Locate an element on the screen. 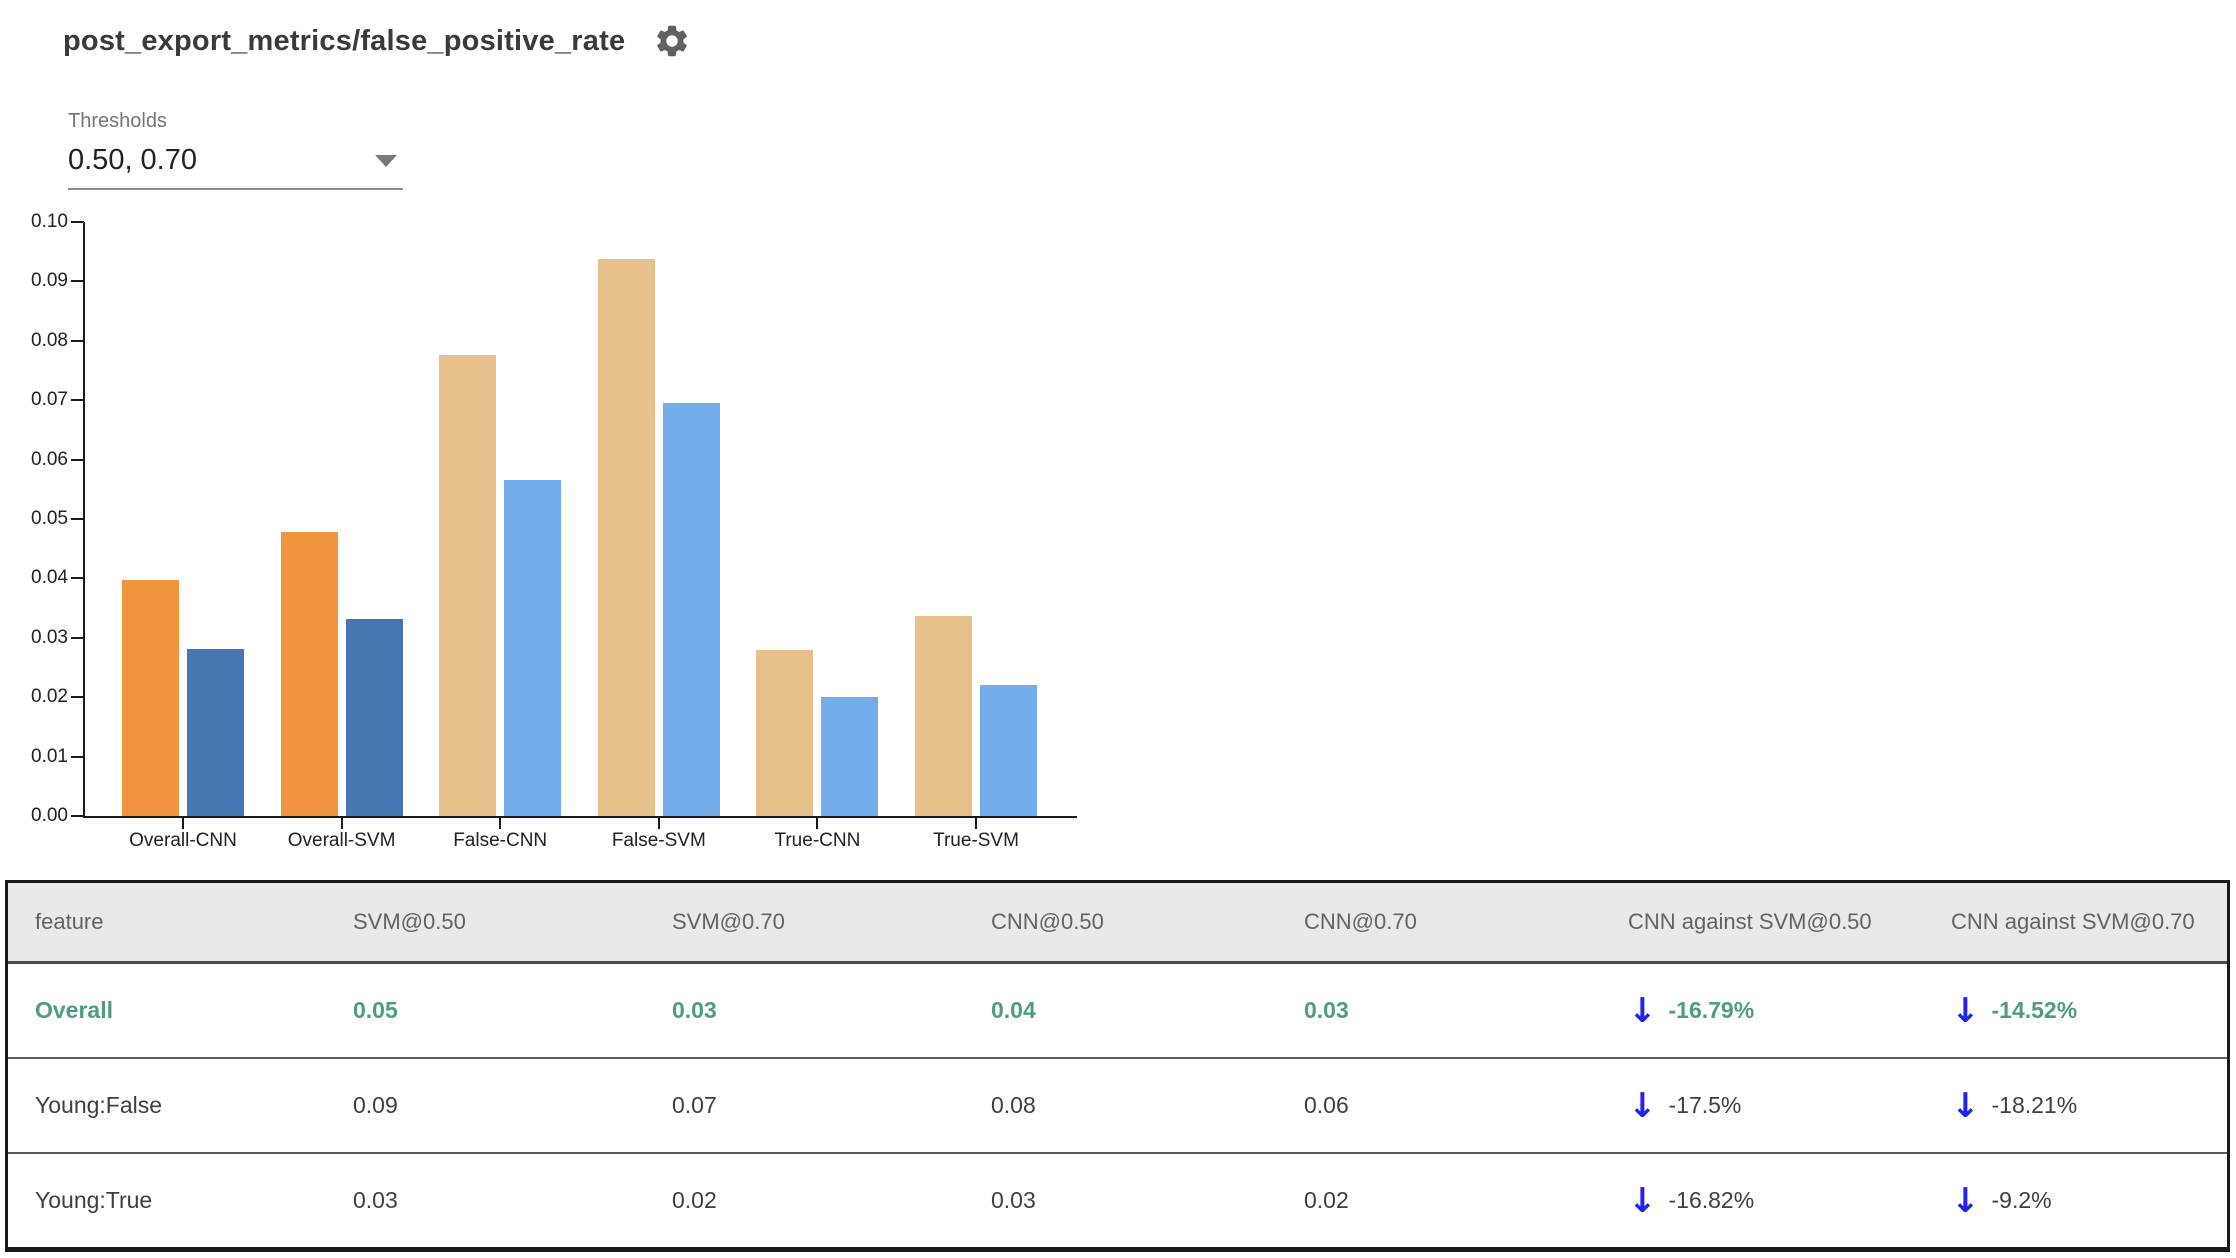  y-axis-tick-label: 0.03 is located at coordinates (49, 637).